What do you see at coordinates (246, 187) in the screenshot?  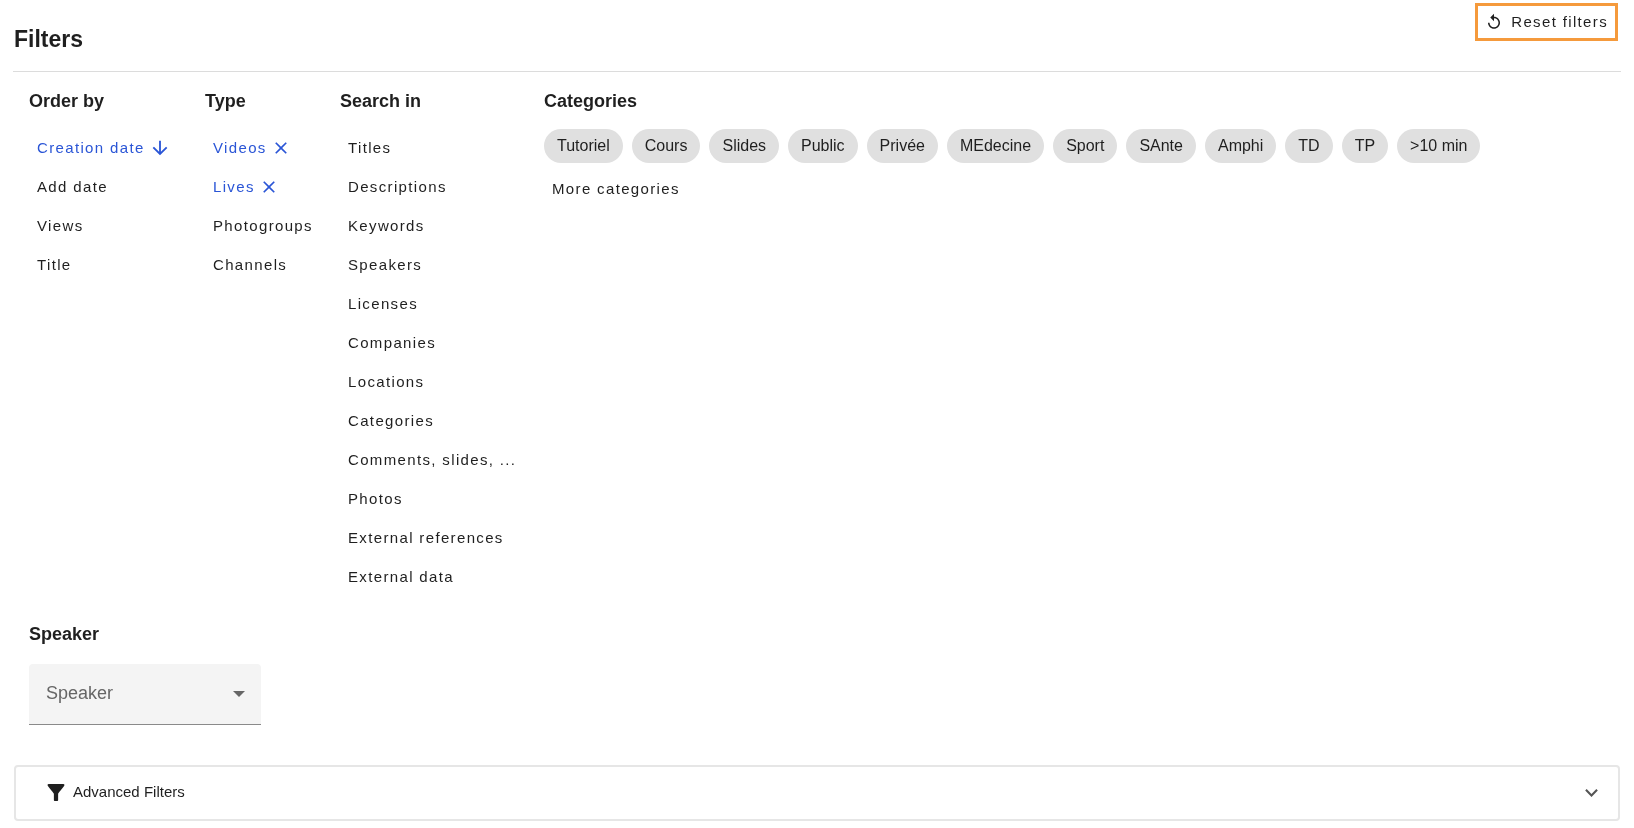 I see `type-option: Lives` at bounding box center [246, 187].